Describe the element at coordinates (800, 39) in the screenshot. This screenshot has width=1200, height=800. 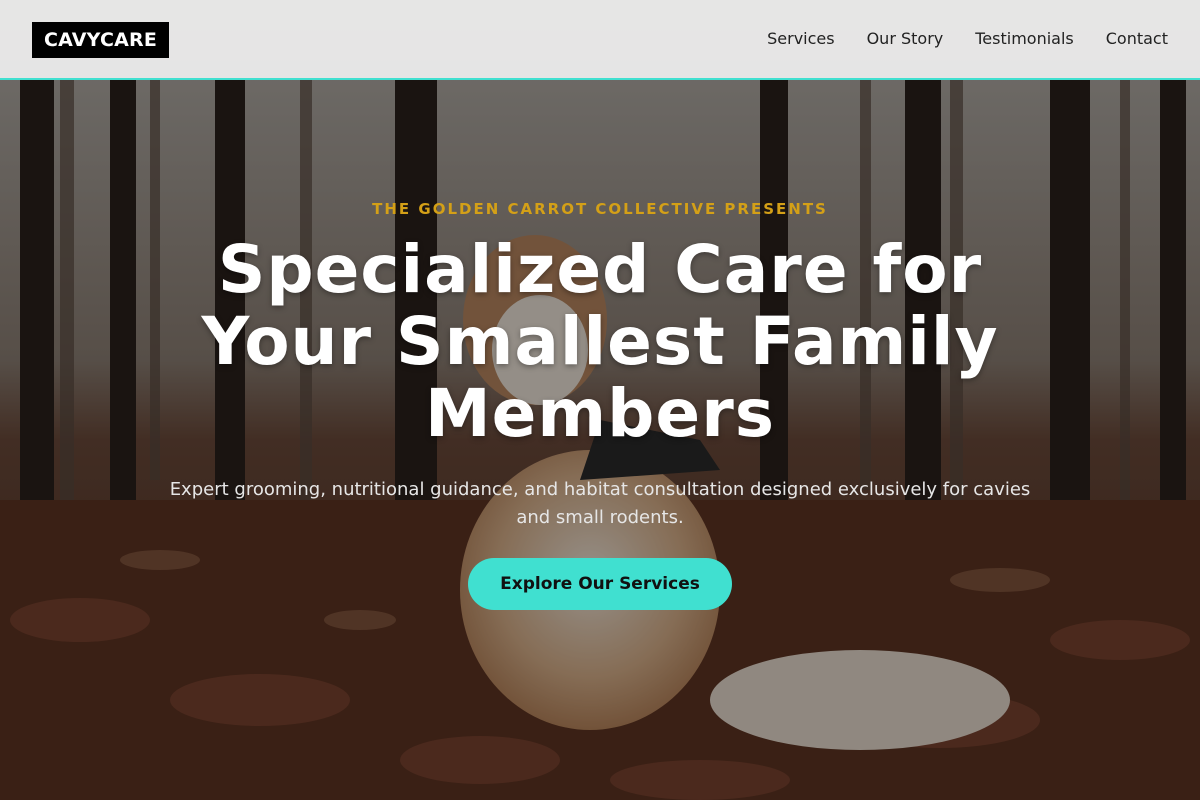
I see `nav-link-services: Services` at that location.